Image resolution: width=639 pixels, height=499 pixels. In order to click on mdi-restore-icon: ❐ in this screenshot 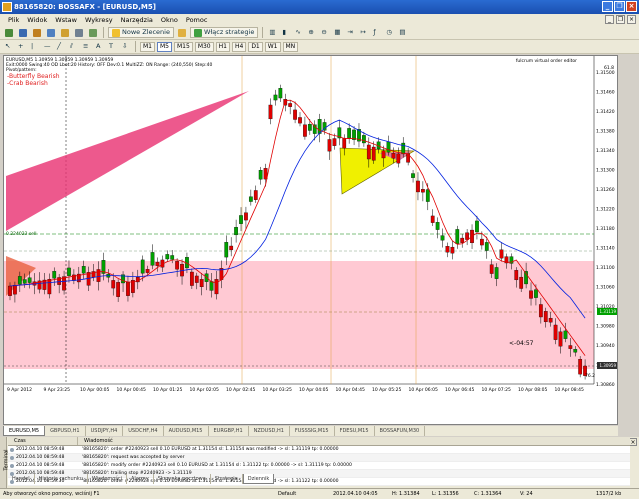, I will do `click(620, 19)`.